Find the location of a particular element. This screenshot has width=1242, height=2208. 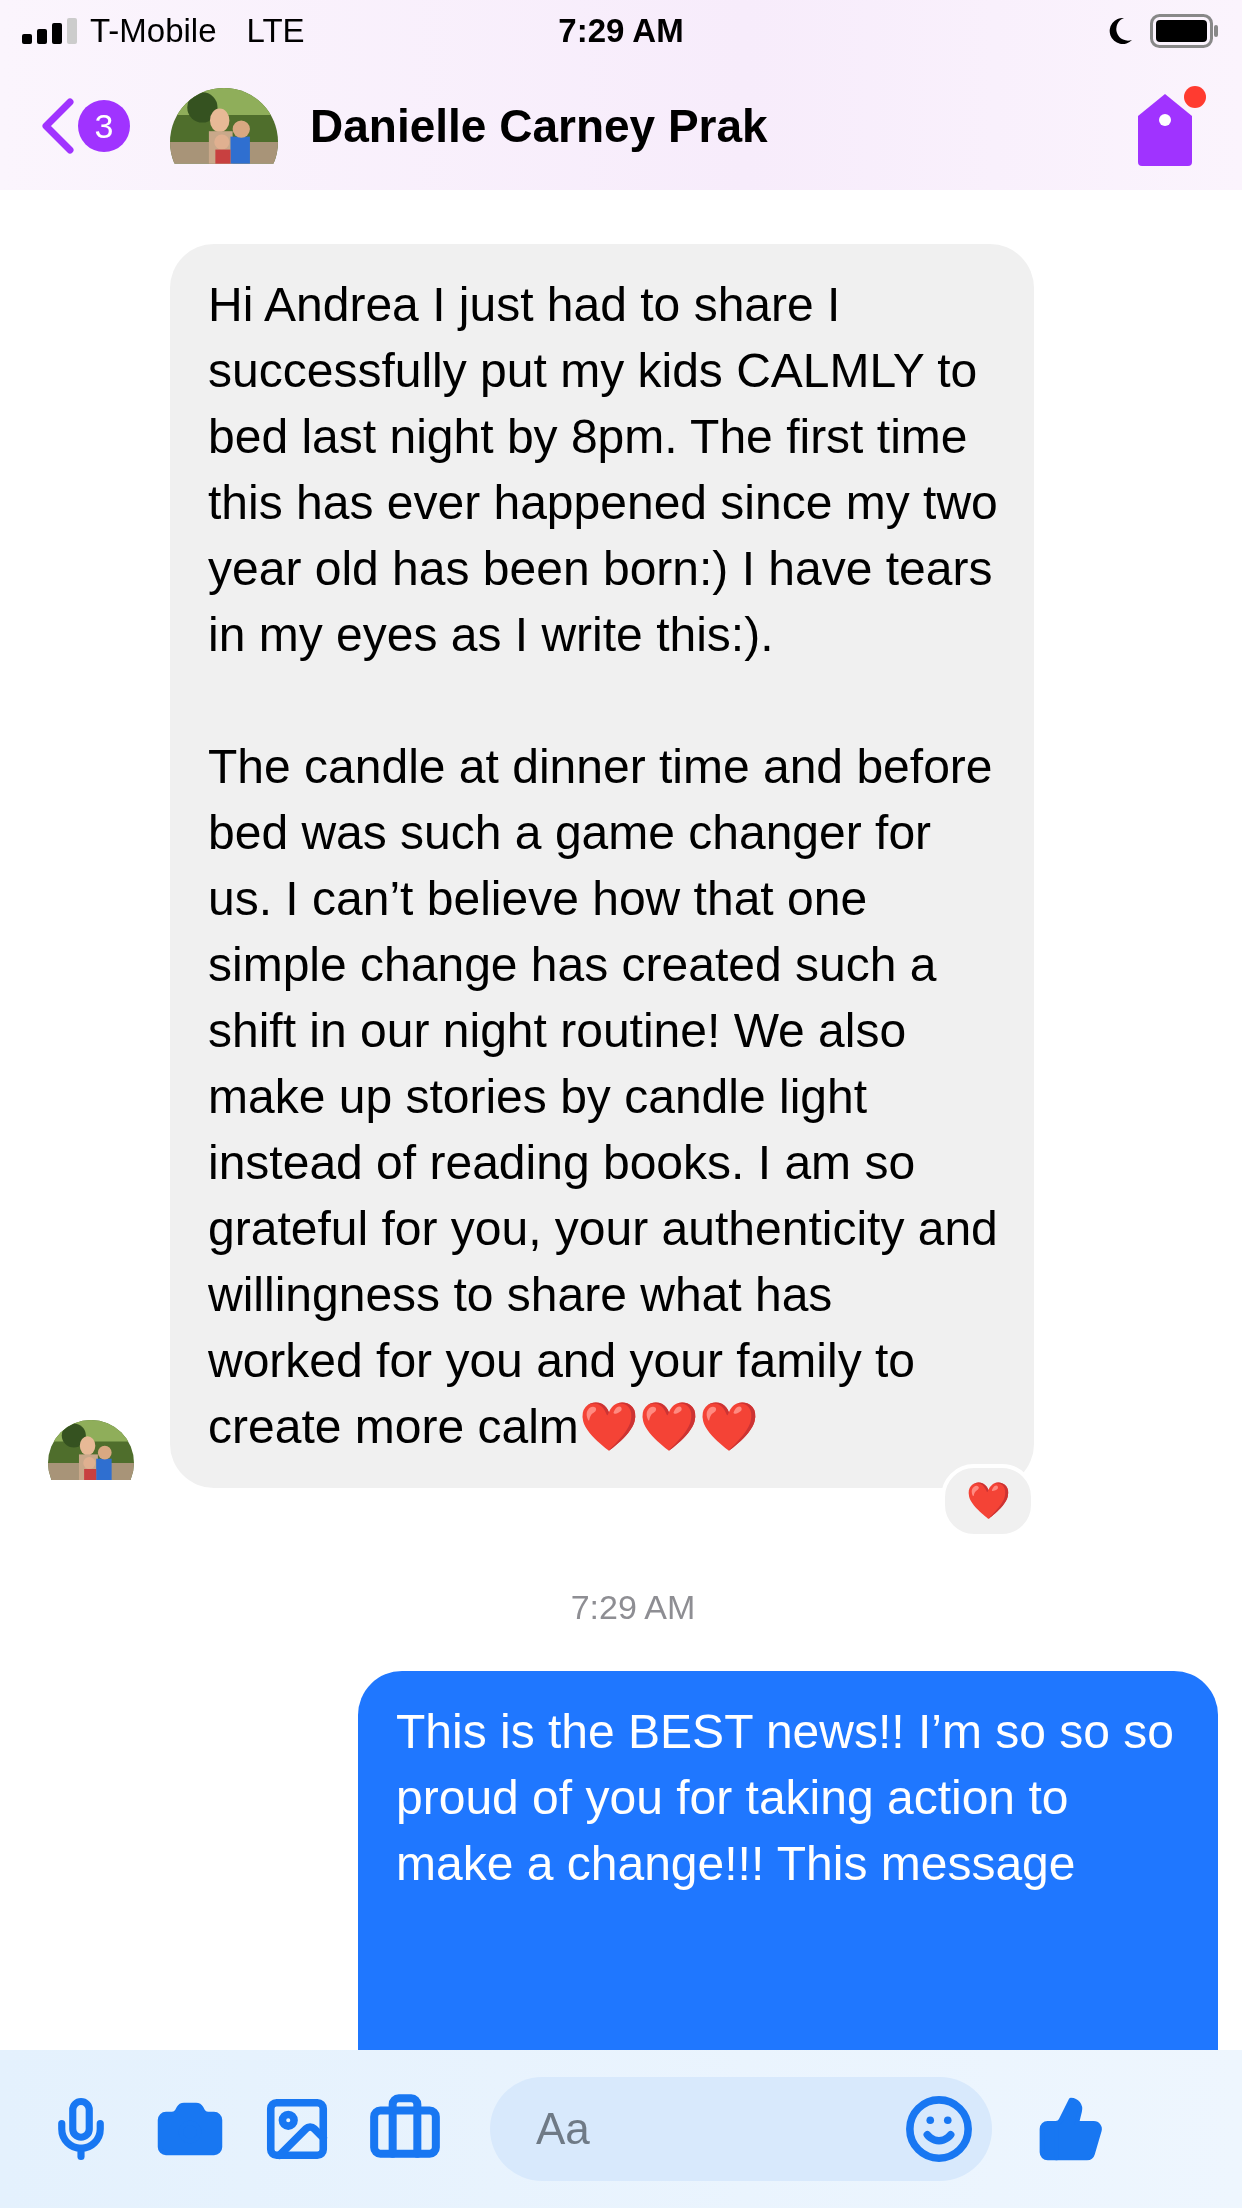

clock: 7:29 AM is located at coordinates (621, 31).